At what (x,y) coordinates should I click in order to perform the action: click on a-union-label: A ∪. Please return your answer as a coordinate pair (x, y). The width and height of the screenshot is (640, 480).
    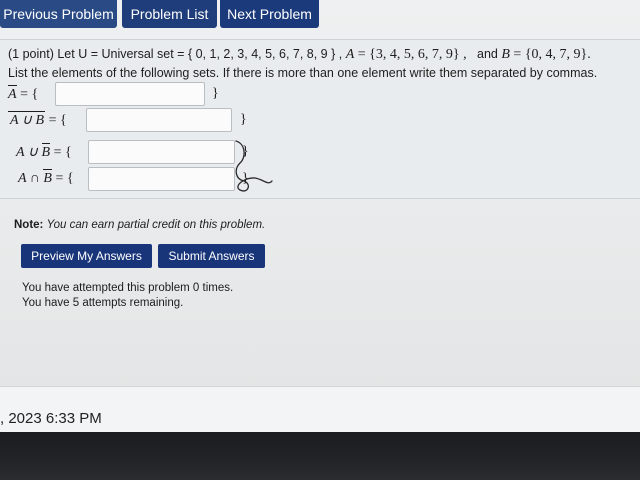
    Looking at the image, I should click on (27, 152).